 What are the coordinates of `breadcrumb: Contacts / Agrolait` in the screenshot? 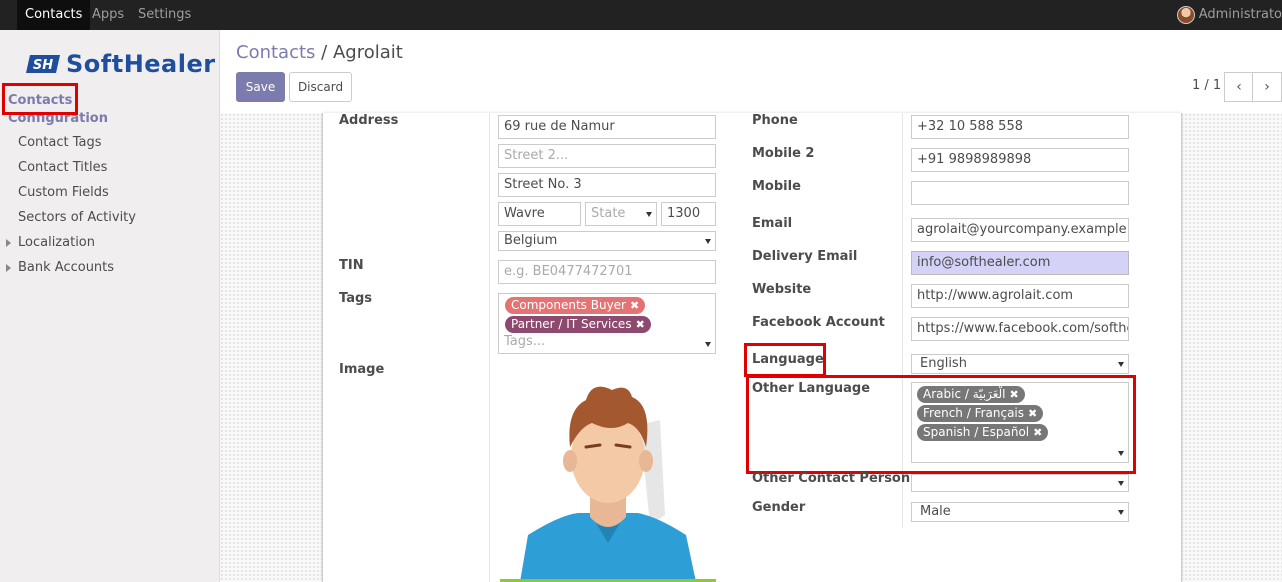 It's located at (319, 52).